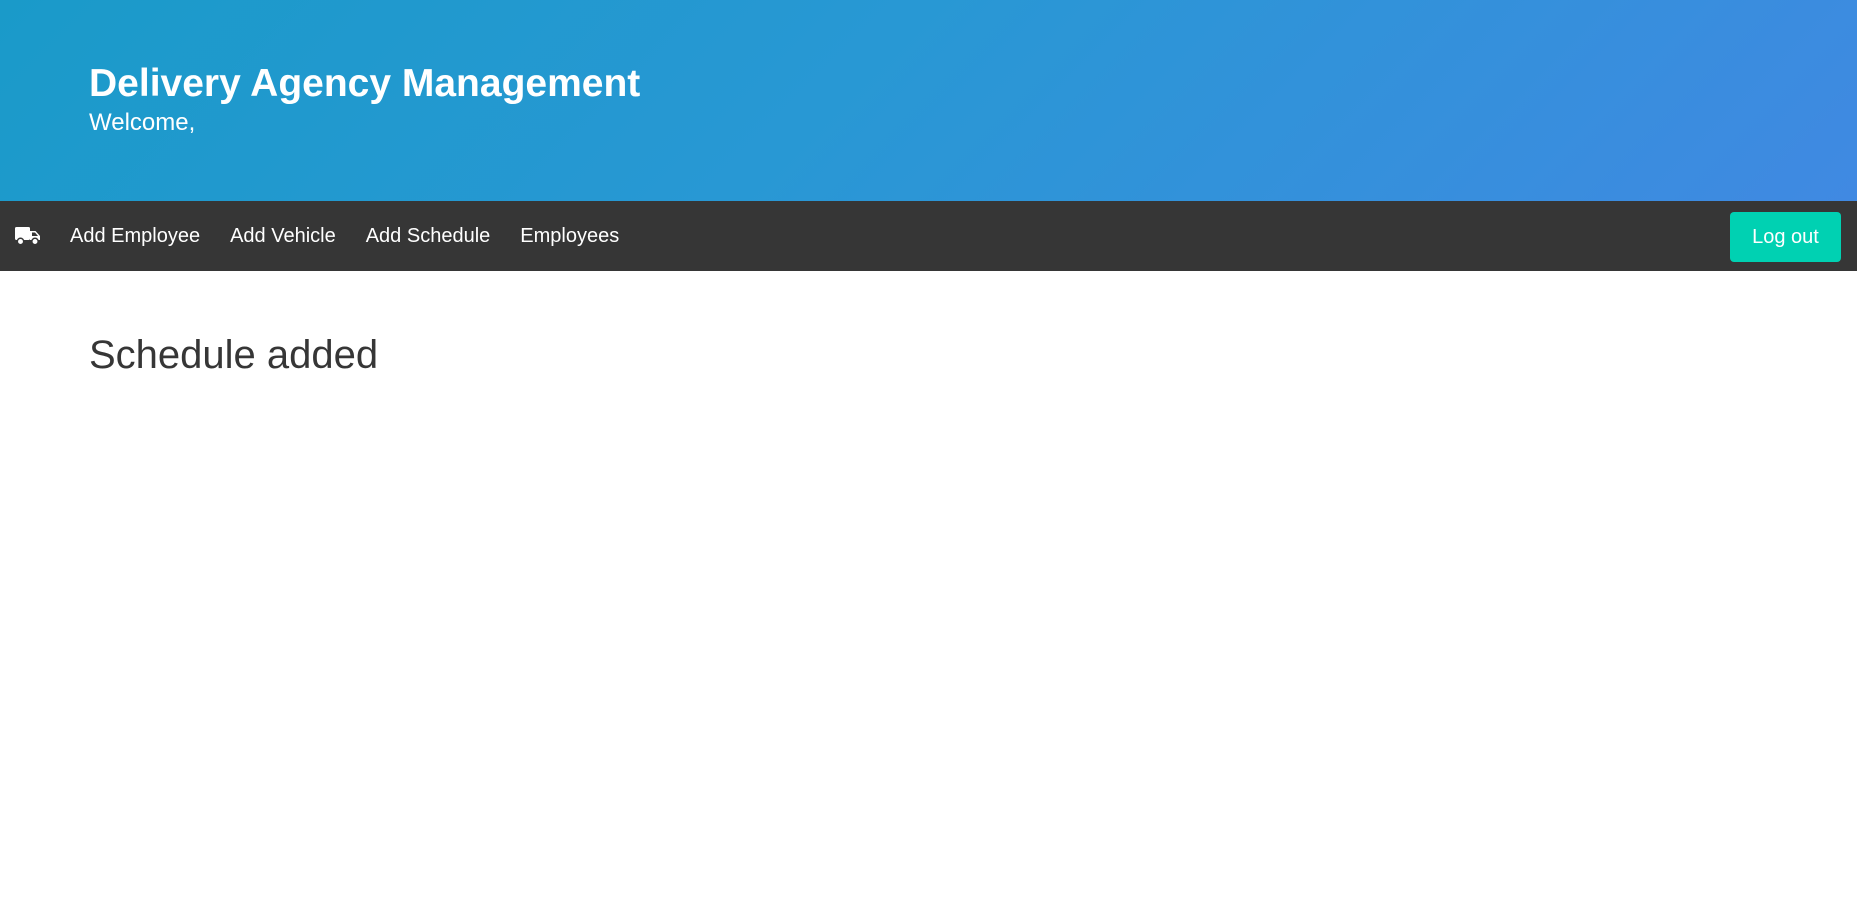 The width and height of the screenshot is (1857, 923). Describe the element at coordinates (234, 355) in the screenshot. I see `page-title: Schedule added` at that location.